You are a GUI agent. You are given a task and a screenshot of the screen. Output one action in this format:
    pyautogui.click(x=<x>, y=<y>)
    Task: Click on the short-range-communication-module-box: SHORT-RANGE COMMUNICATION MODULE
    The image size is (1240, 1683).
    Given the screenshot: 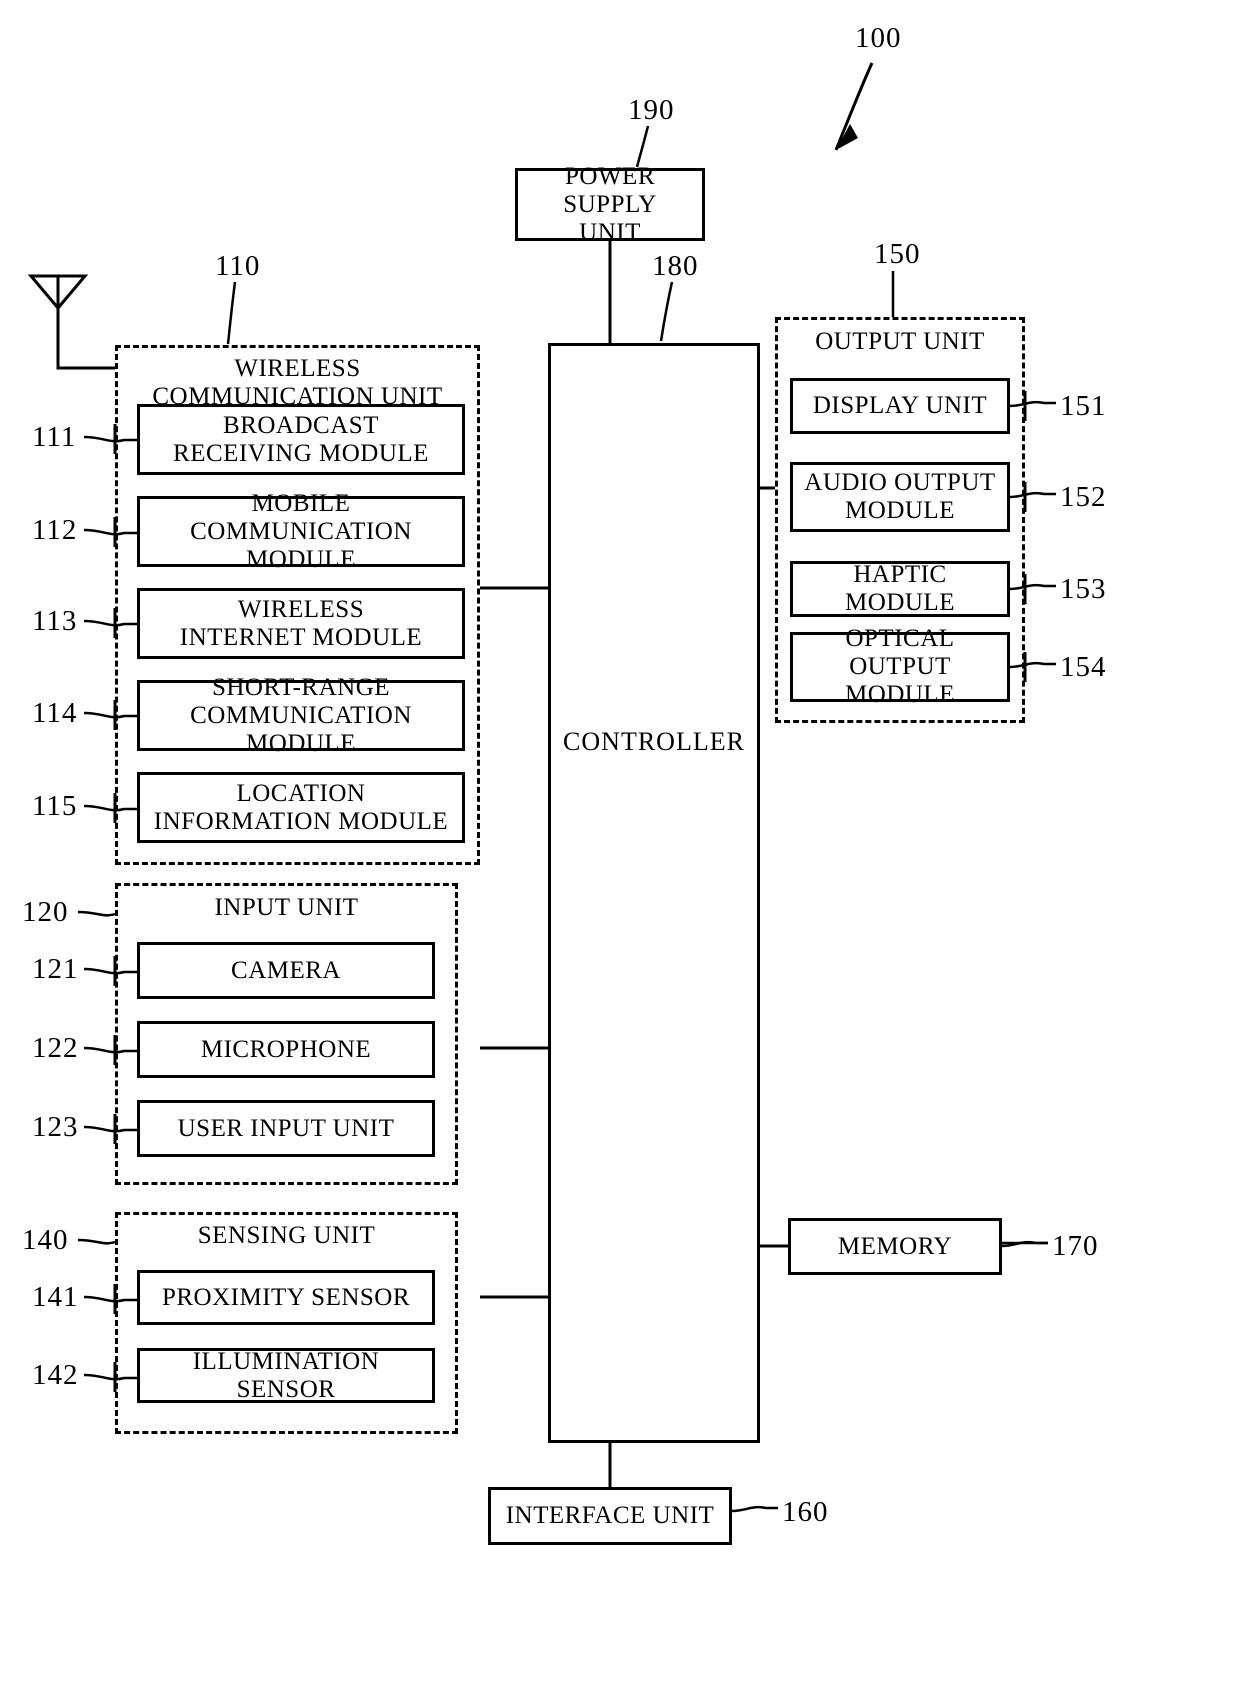 What is the action you would take?
    pyautogui.click(x=301, y=715)
    